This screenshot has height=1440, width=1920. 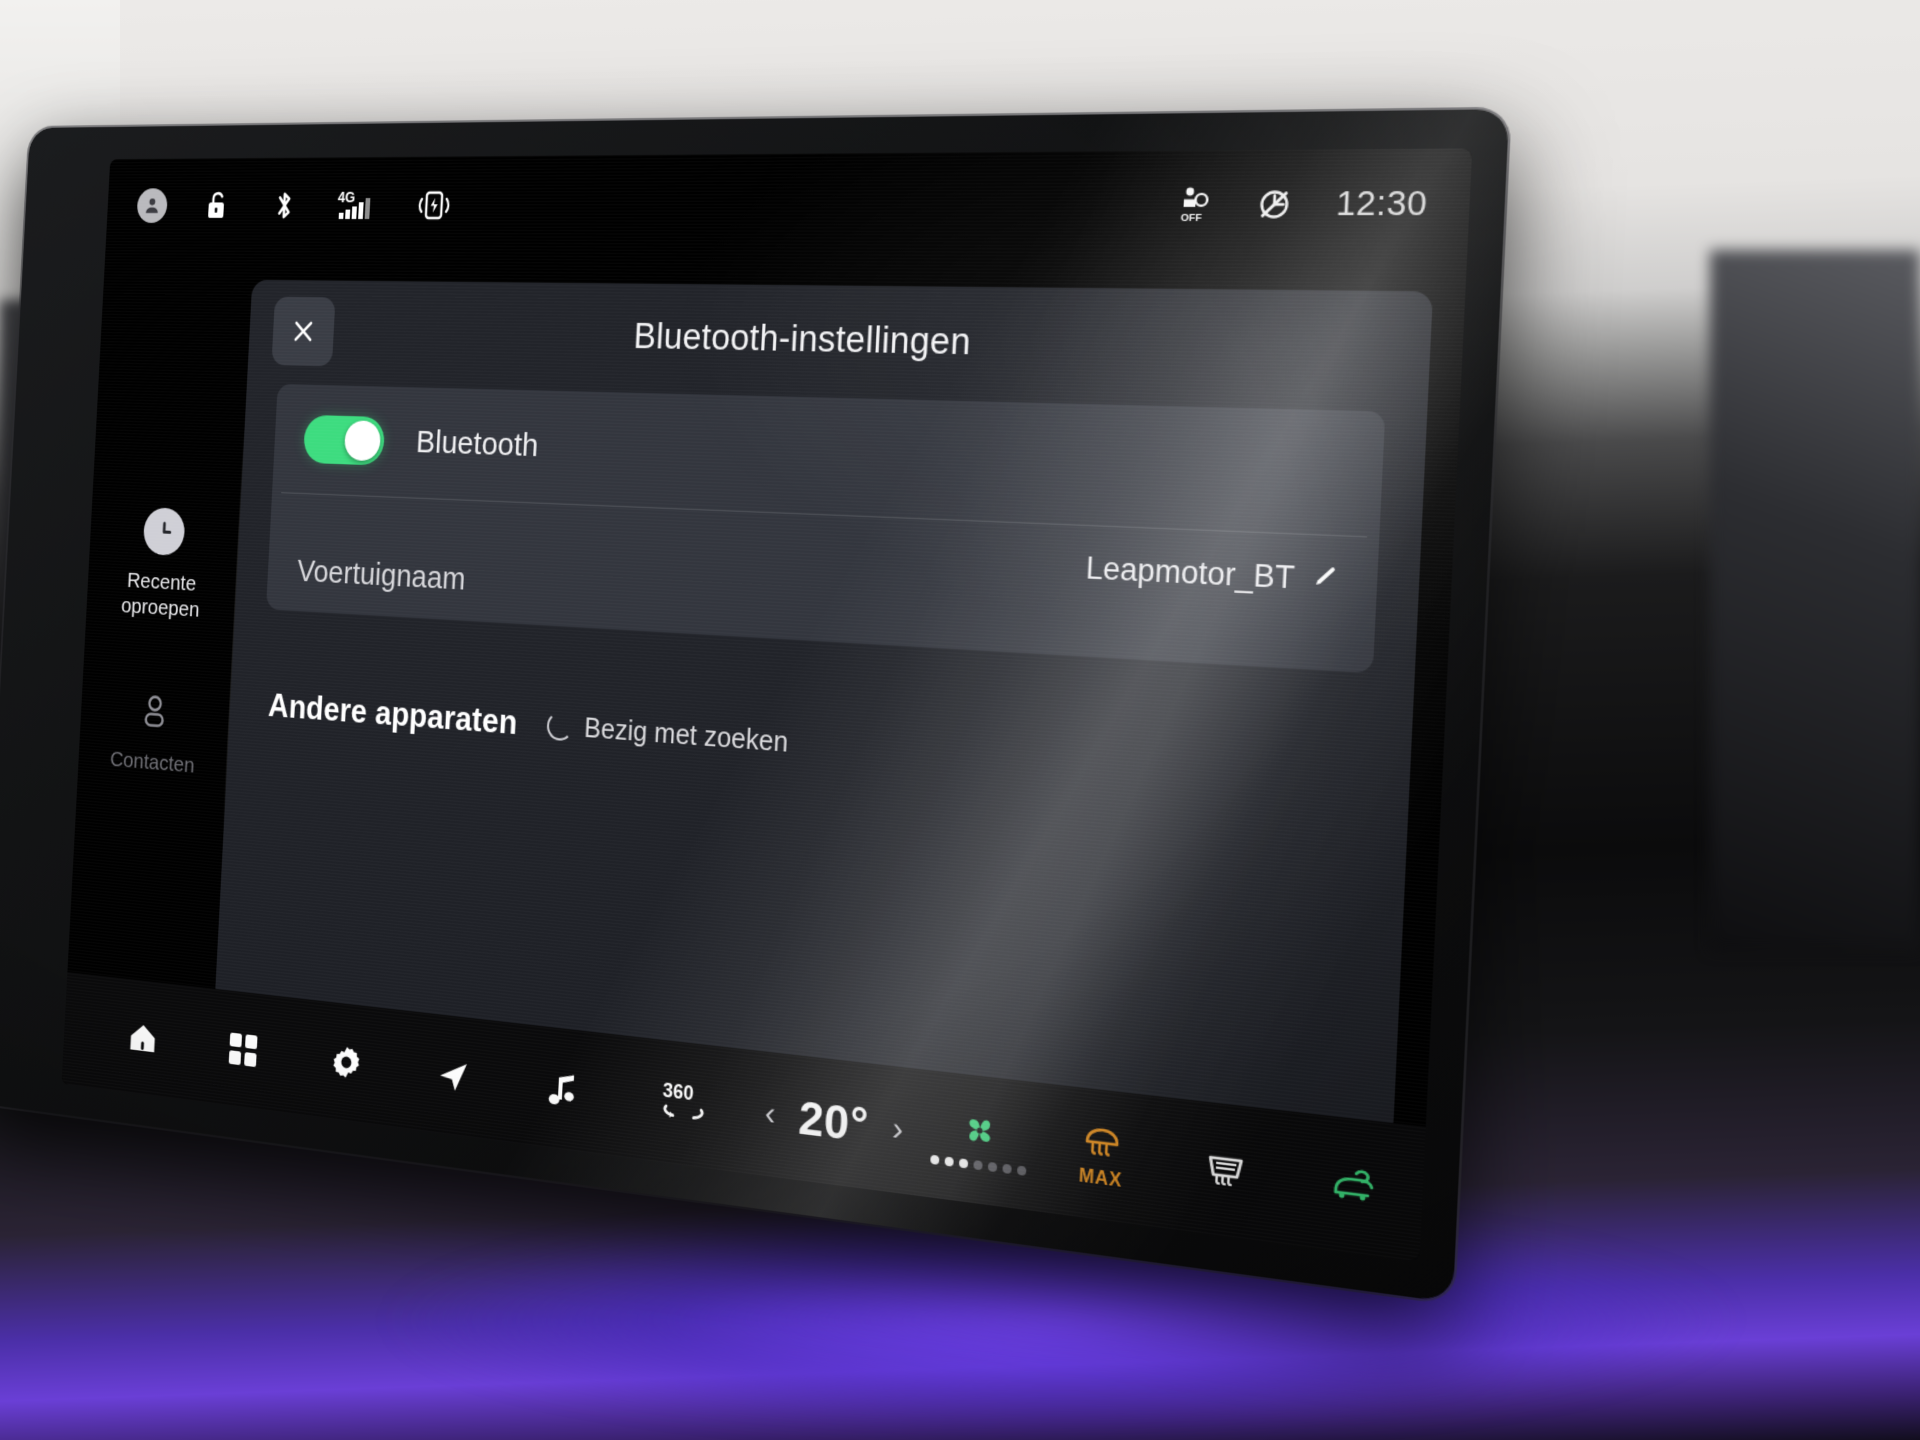 I want to click on bluetooth-toggle, so click(x=344, y=440).